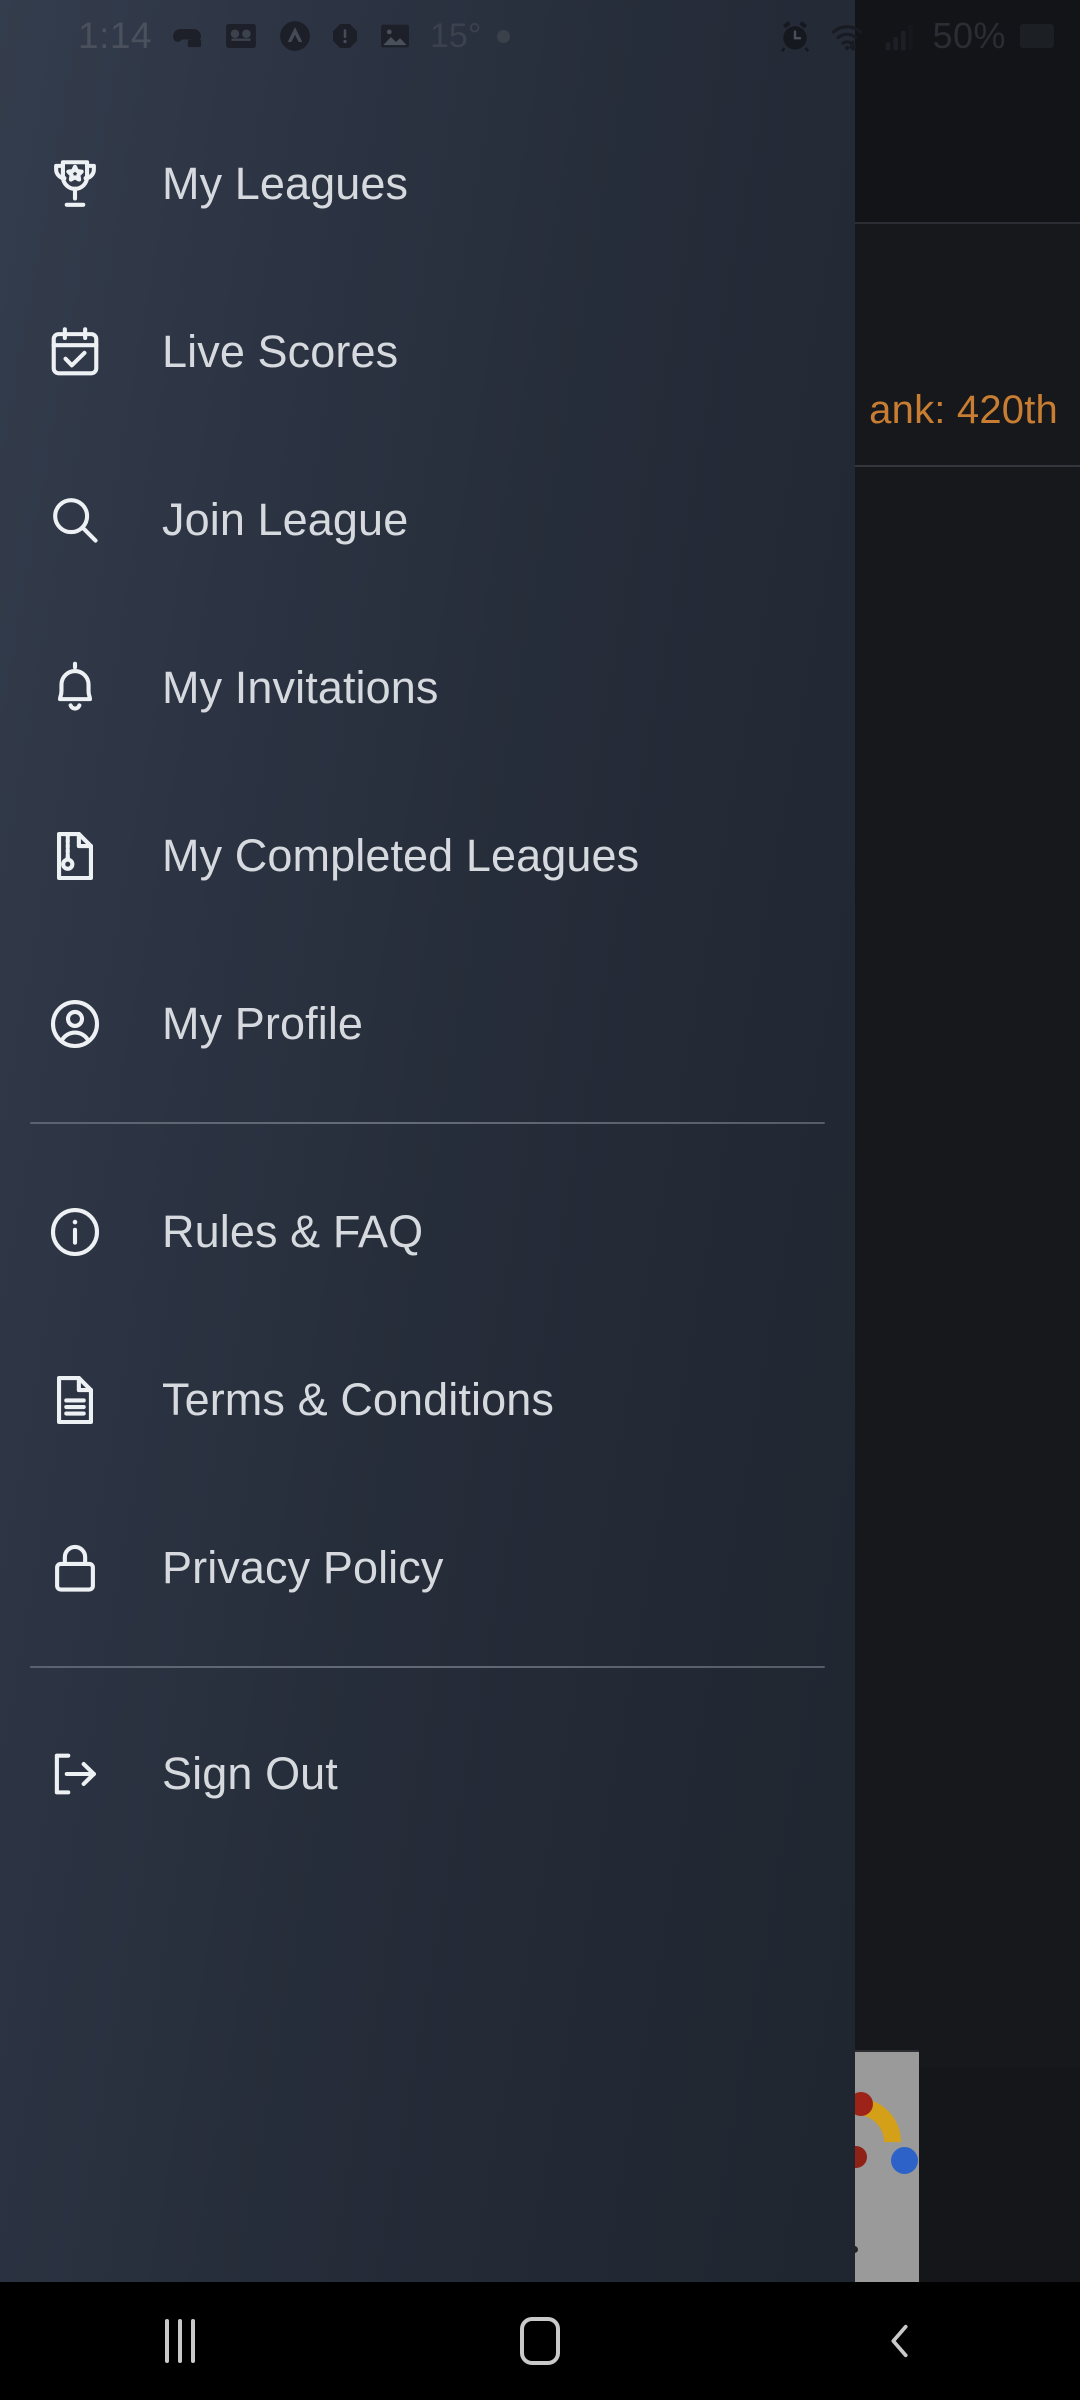  I want to click on background-rank-text: ank: 420th, so click(963, 410).